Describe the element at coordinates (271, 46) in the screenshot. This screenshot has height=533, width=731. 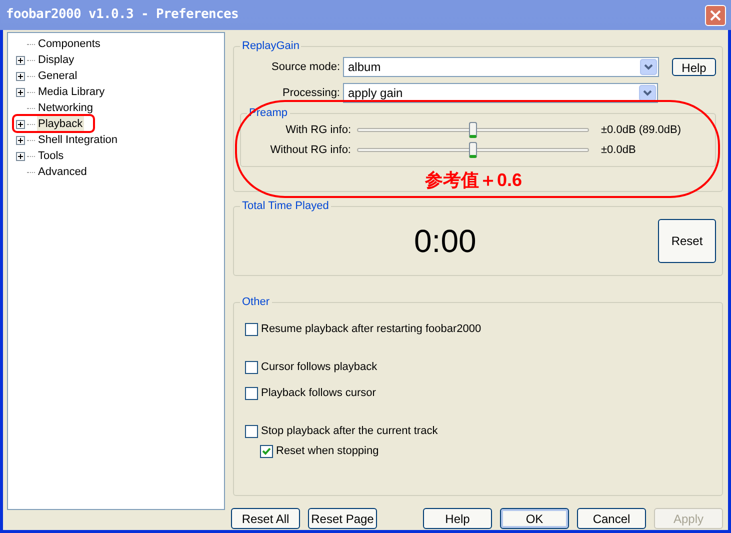
I see `group-title: ReplayGain` at that location.